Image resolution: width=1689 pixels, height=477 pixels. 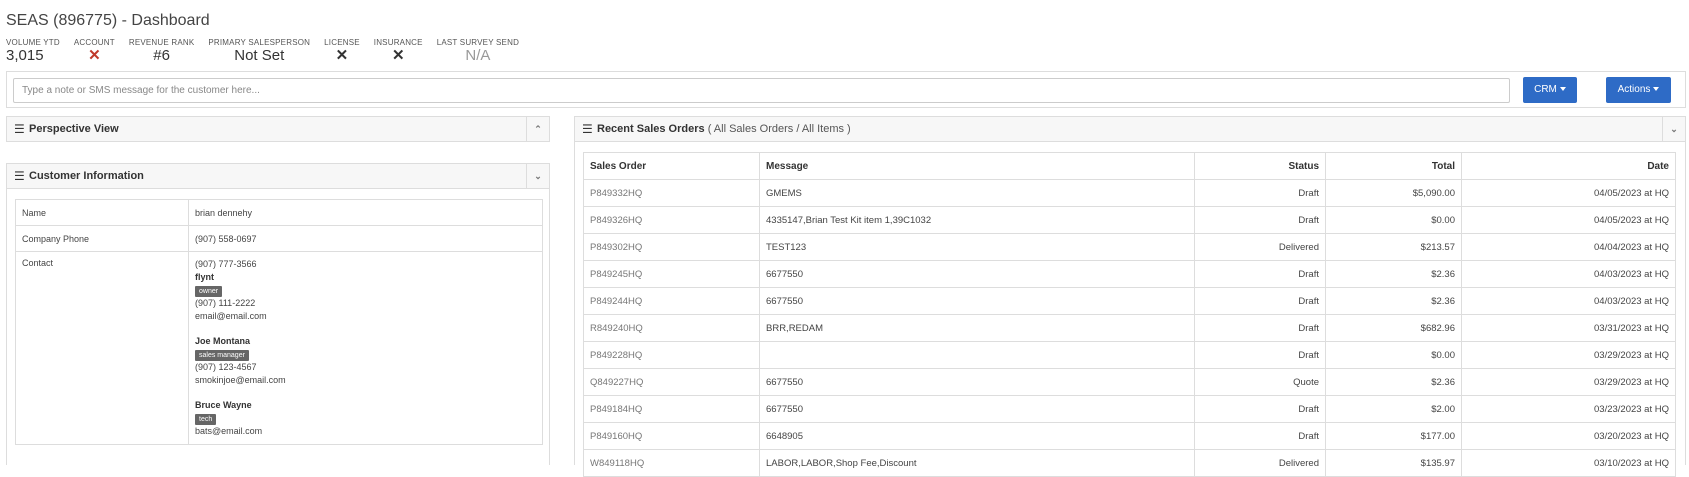 I want to click on perspective-panel-header: ☰ Perspective View ⌃, so click(x=278, y=129).